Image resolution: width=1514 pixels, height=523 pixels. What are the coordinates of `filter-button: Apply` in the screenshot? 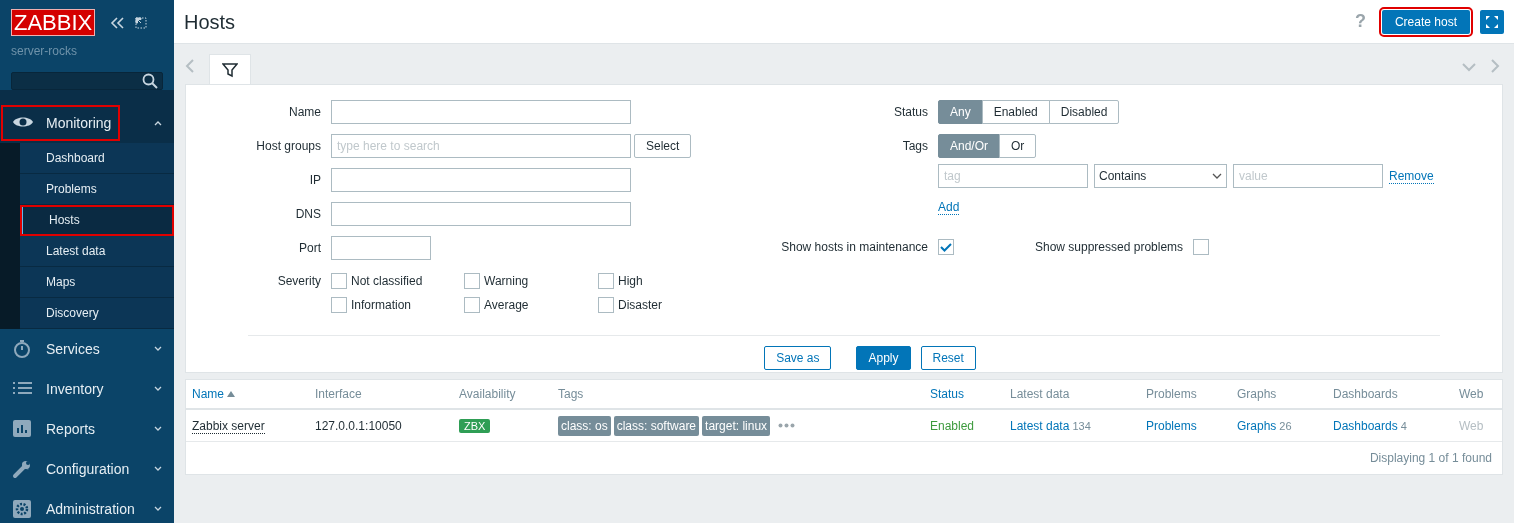 It's located at (883, 358).